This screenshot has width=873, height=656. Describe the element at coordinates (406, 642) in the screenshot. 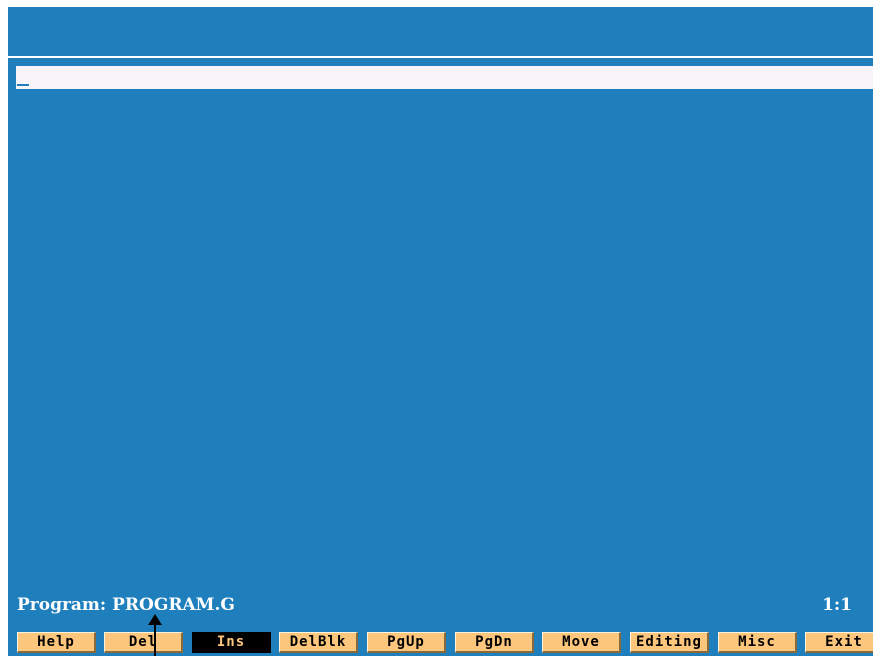

I see `page-up-key: PgUp` at that location.